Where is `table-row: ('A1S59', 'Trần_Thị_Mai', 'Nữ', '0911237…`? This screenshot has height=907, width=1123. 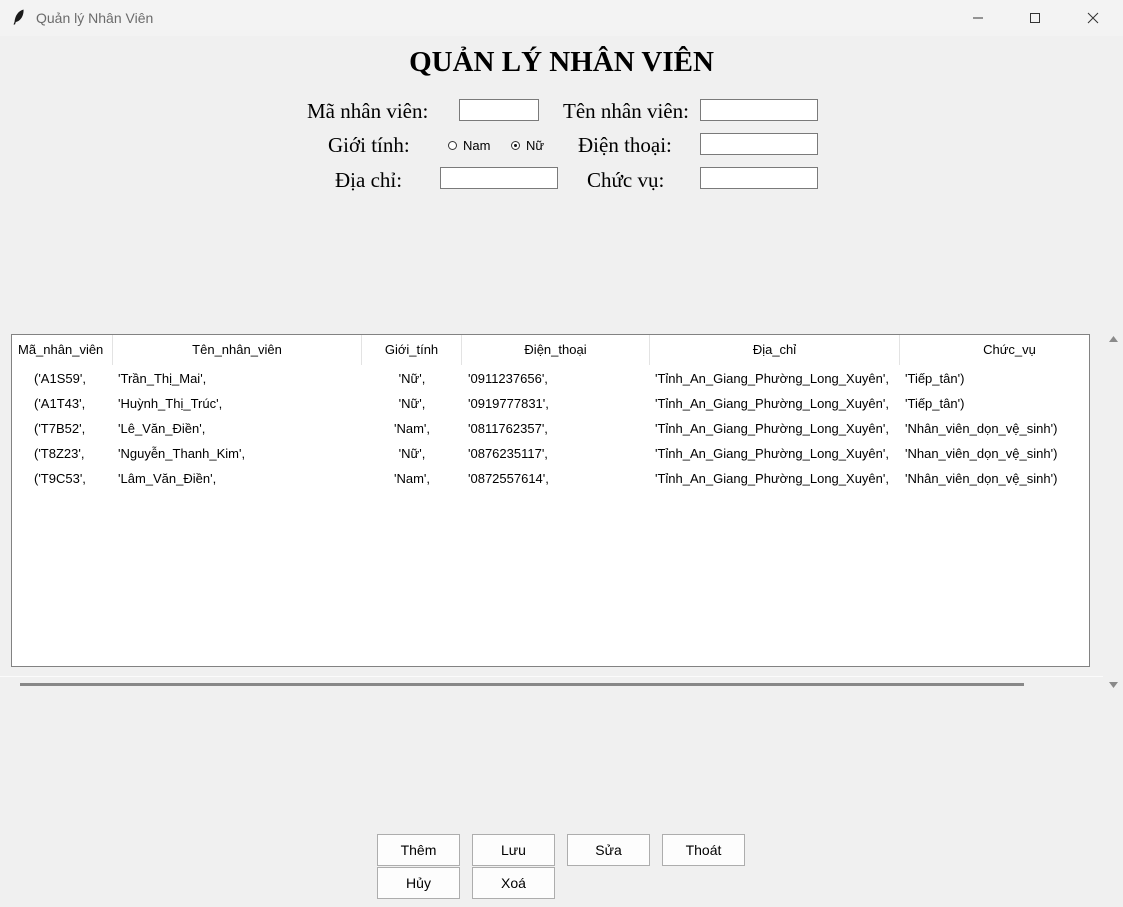
table-row: ('A1S59', 'Trần_Thị_Mai', 'Nữ', '0911237… is located at coordinates (550, 378).